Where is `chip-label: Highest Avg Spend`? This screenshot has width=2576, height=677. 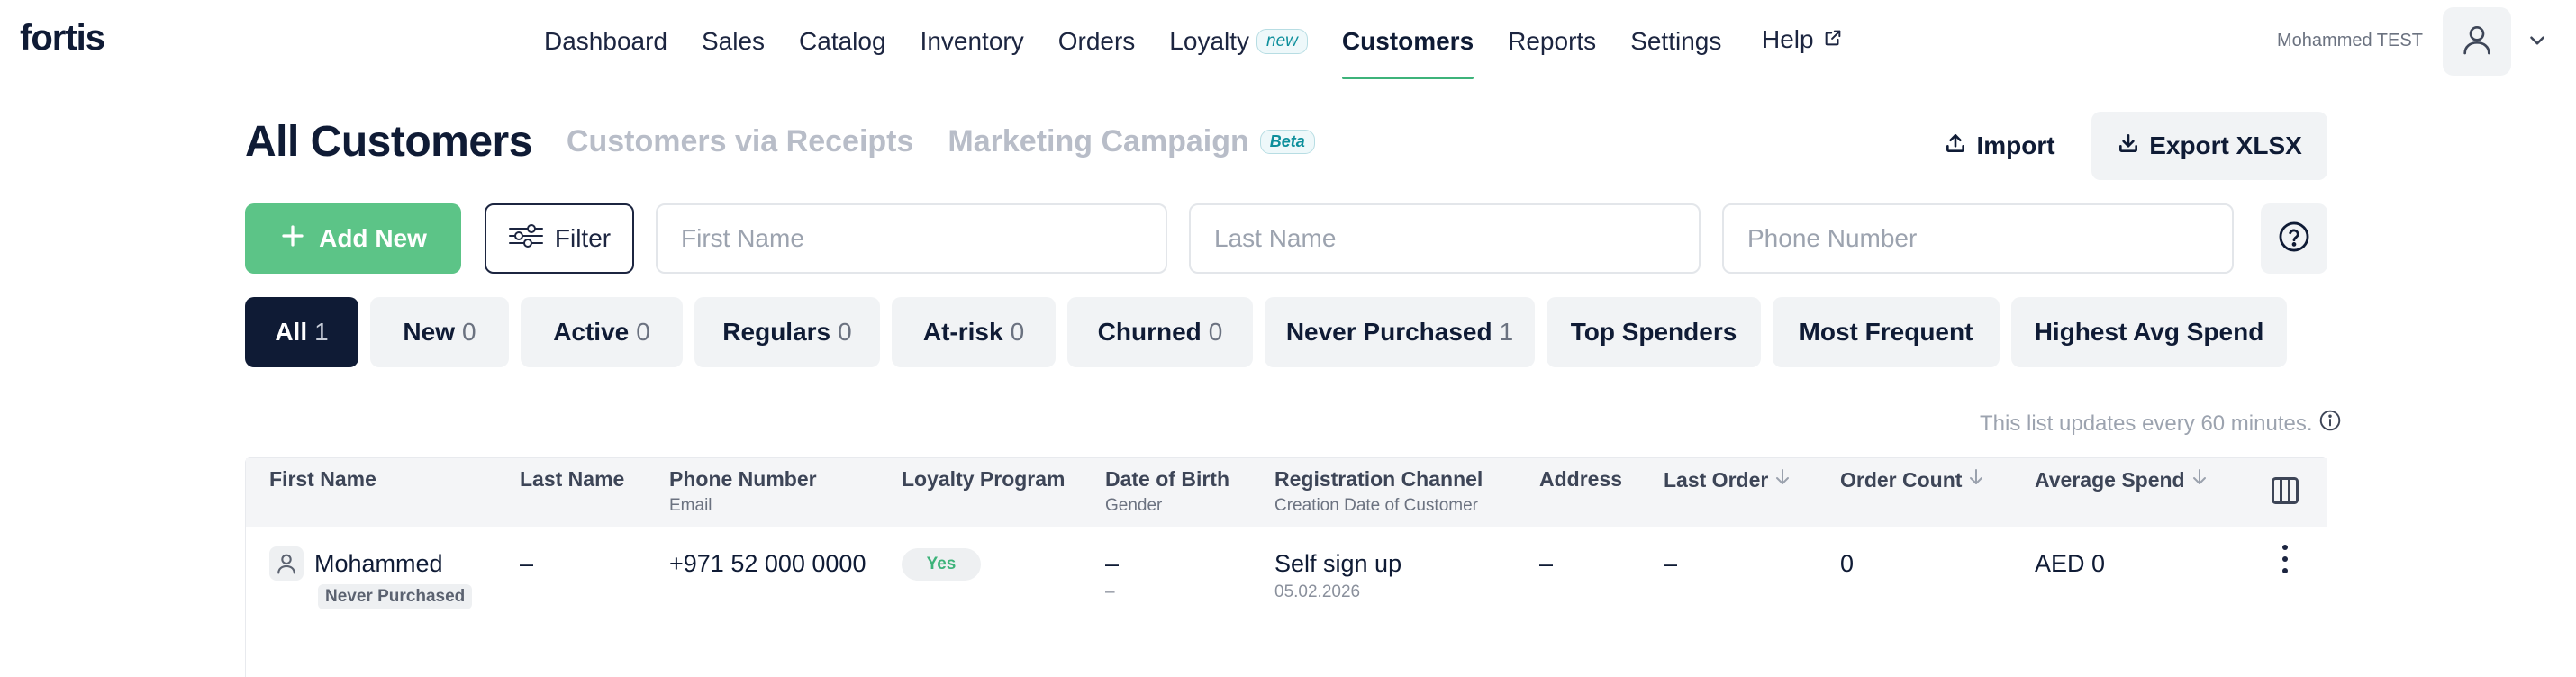 chip-label: Highest Avg Spend is located at coordinates (2149, 332).